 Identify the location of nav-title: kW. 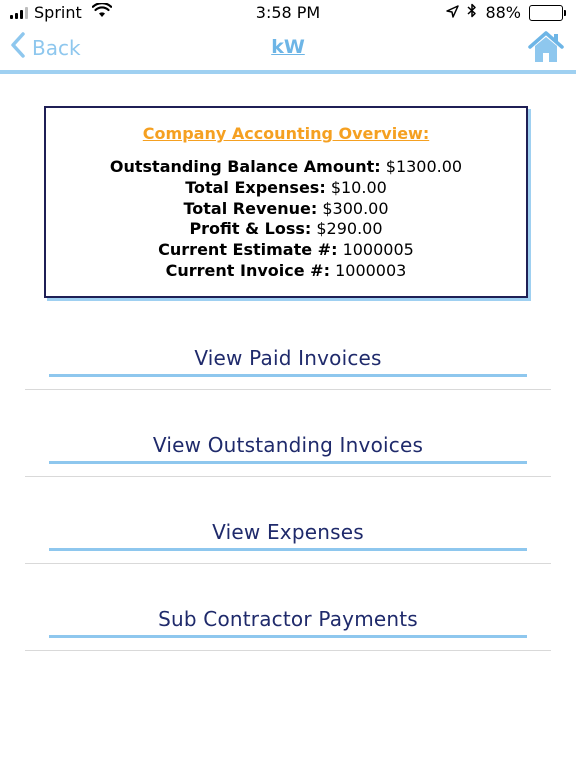
(288, 47).